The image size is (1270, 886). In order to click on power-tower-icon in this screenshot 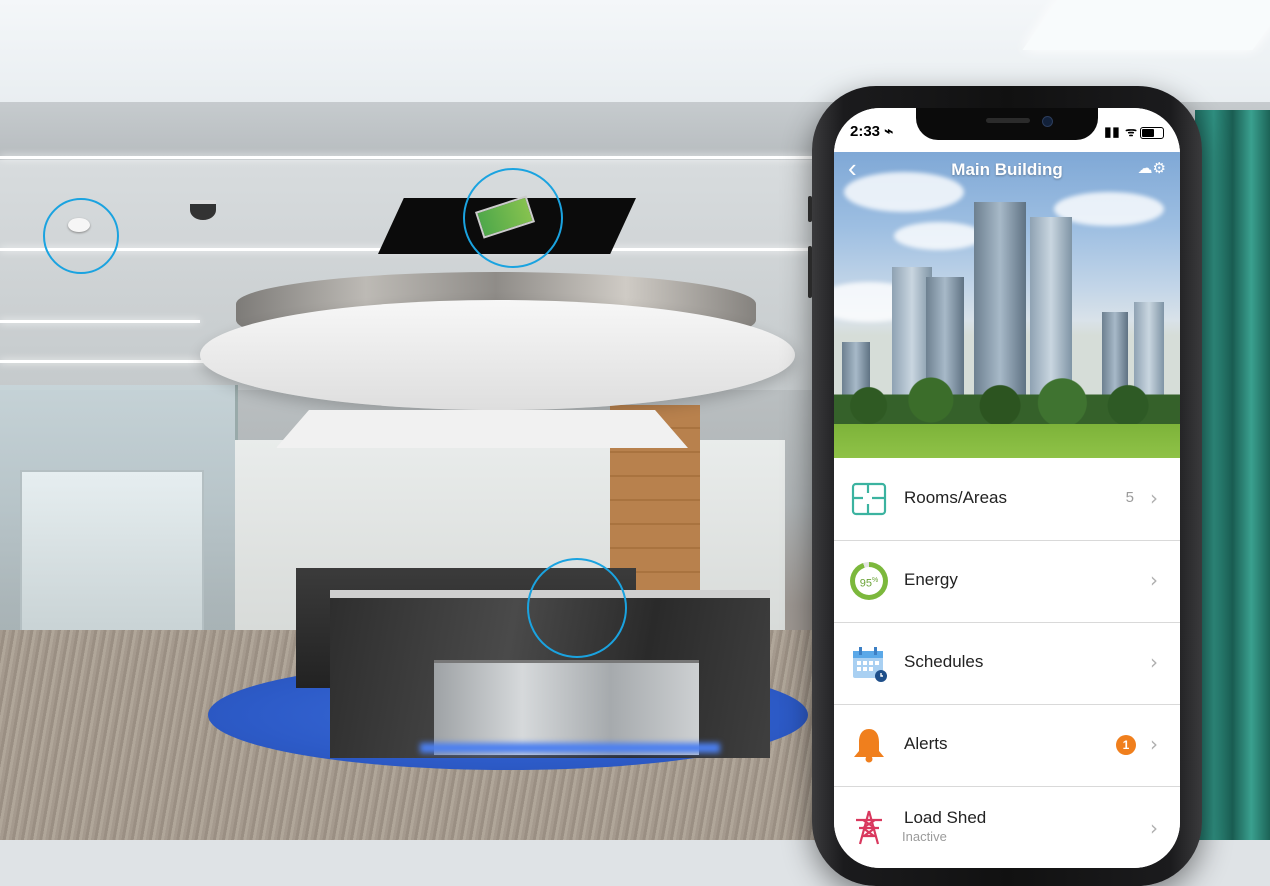, I will do `click(869, 827)`.